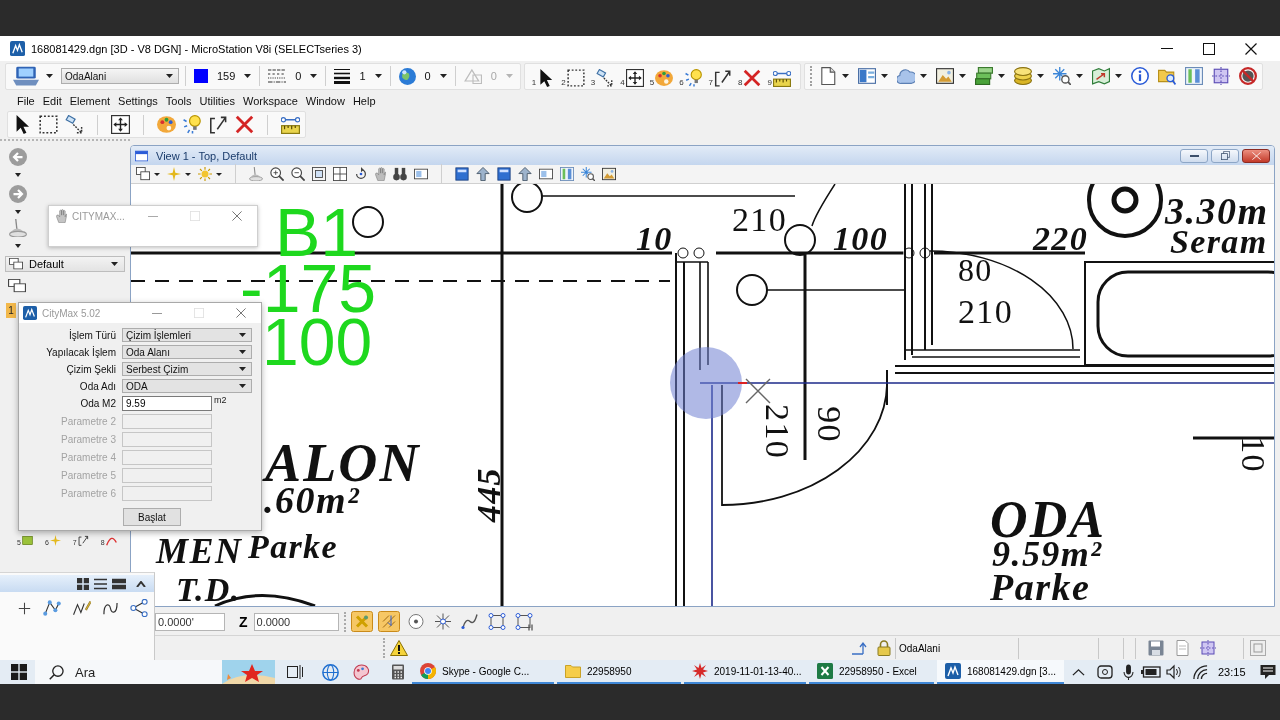 The width and height of the screenshot is (1280, 720). What do you see at coordinates (721, 76) in the screenshot?
I see `tool-button: 7` at bounding box center [721, 76].